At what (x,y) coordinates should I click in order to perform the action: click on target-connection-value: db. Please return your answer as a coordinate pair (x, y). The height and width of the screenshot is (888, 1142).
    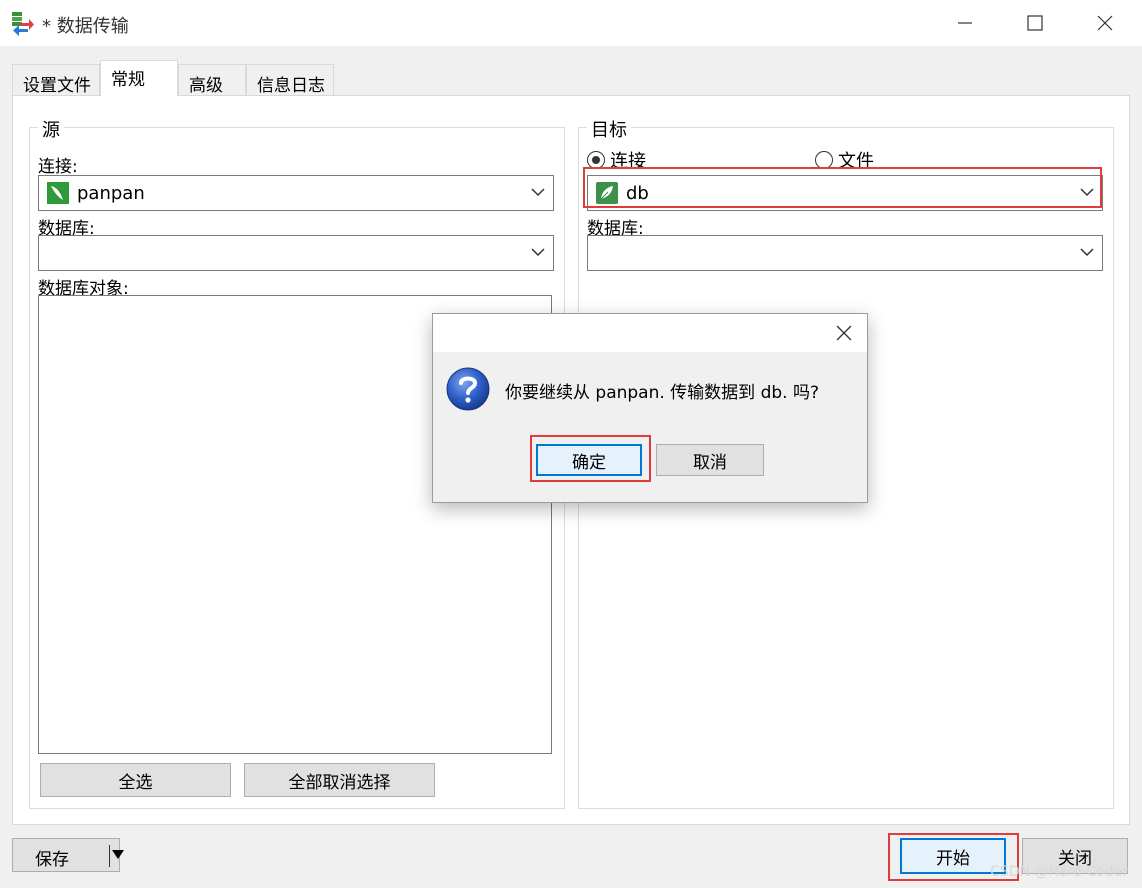
    Looking at the image, I should click on (637, 193).